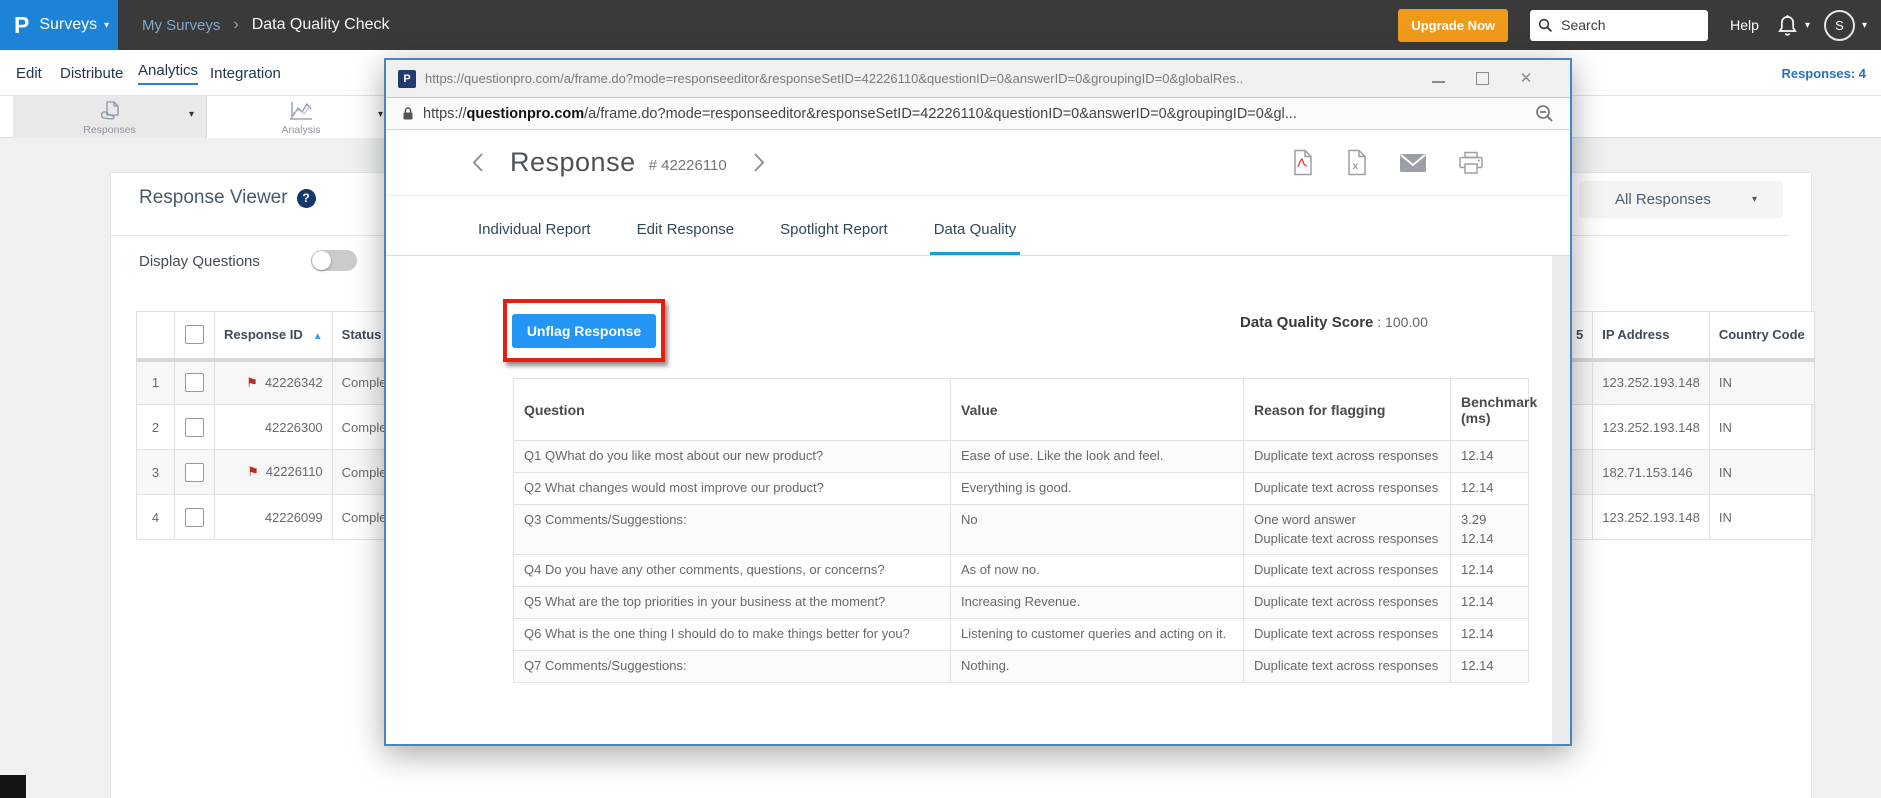 The height and width of the screenshot is (798, 1881). What do you see at coordinates (317, 337) in the screenshot?
I see `sort-asc-icon: ▲` at bounding box center [317, 337].